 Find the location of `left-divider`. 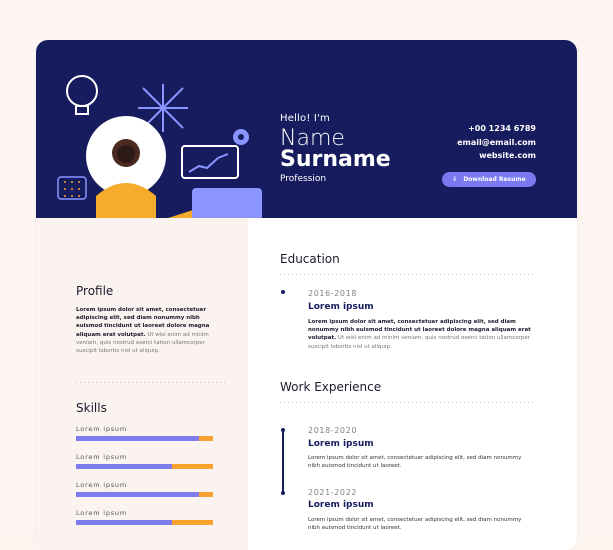

left-divider is located at coordinates (151, 382).